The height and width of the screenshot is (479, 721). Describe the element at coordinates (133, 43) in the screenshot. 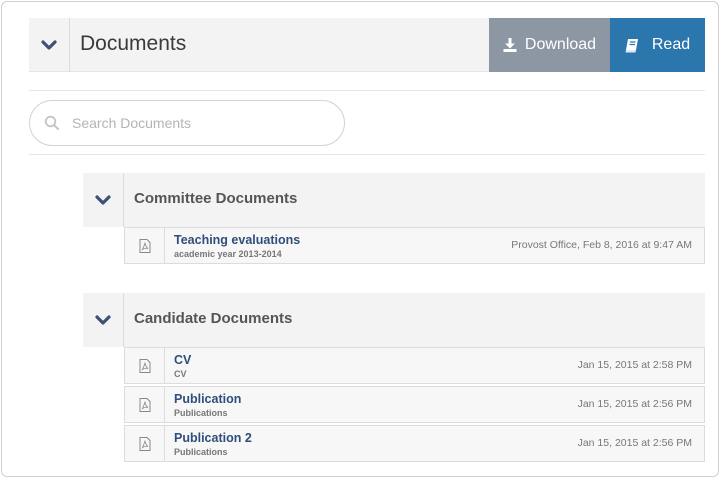

I see `page-title: Documents` at that location.